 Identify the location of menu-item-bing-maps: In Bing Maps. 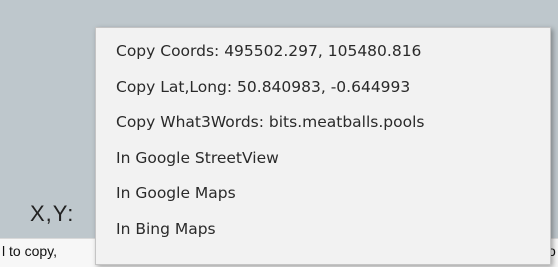
(323, 230).